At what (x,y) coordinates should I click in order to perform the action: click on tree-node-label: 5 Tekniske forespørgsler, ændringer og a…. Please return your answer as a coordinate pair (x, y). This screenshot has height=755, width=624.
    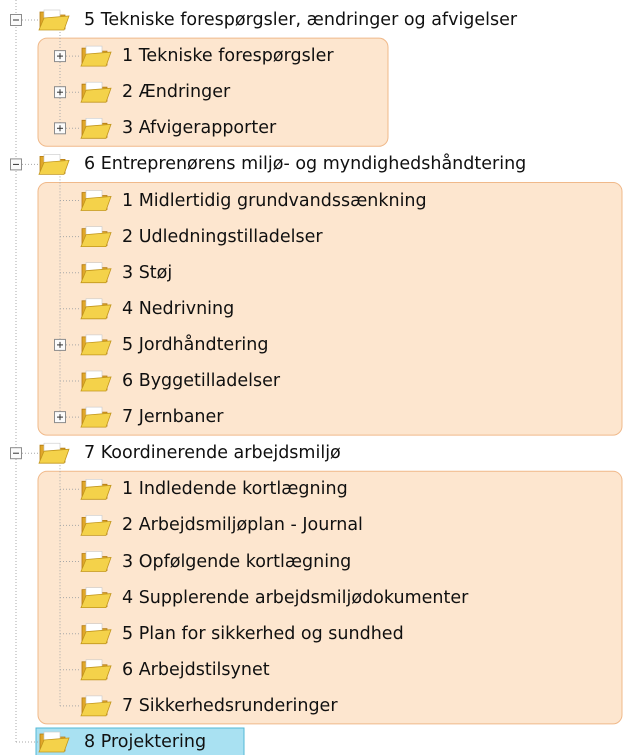
    Looking at the image, I should click on (301, 20).